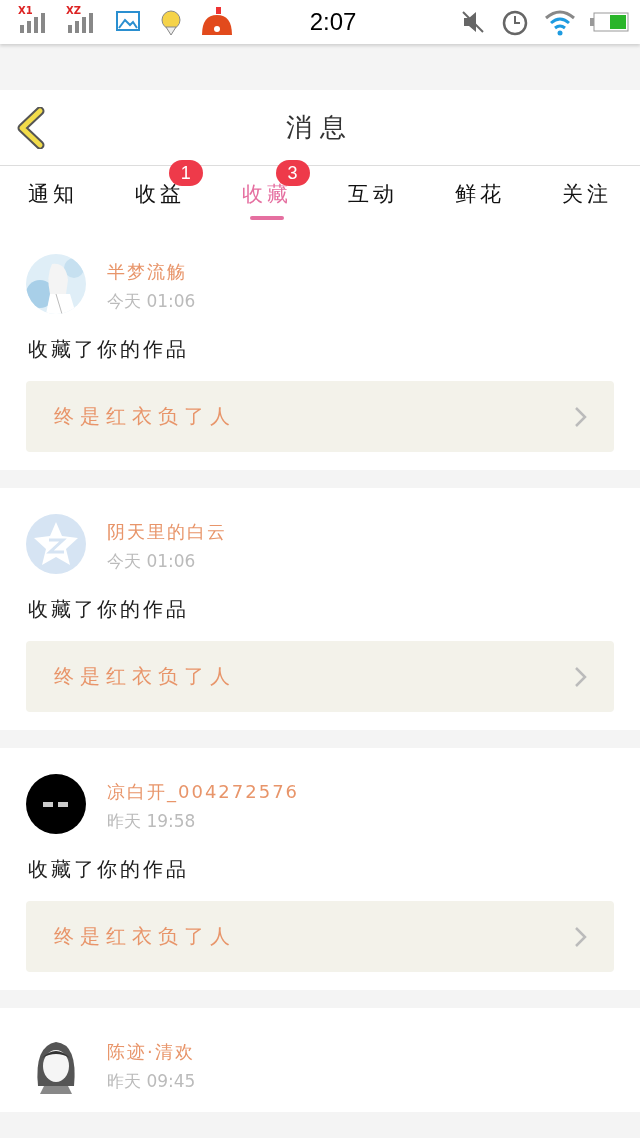 The width and height of the screenshot is (640, 1138). What do you see at coordinates (610, 22) in the screenshot?
I see `battery-icon` at bounding box center [610, 22].